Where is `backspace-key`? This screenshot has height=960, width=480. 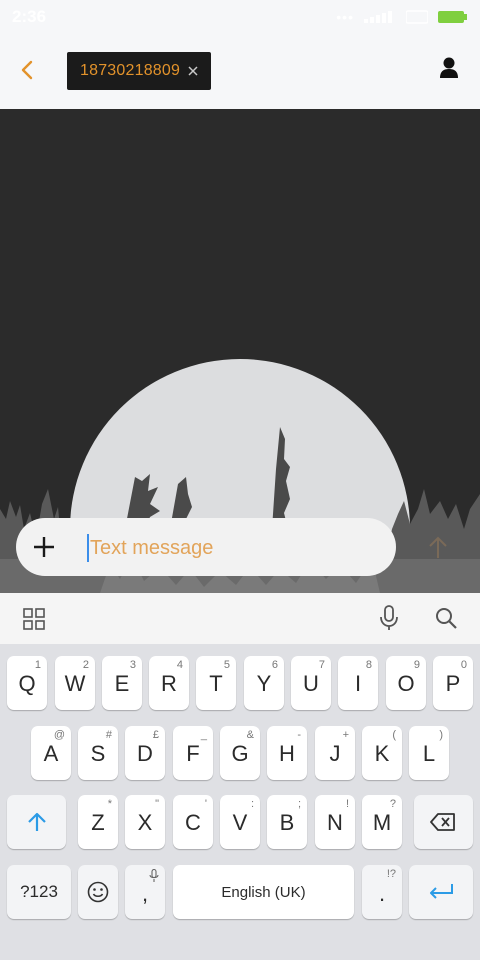 backspace-key is located at coordinates (443, 822).